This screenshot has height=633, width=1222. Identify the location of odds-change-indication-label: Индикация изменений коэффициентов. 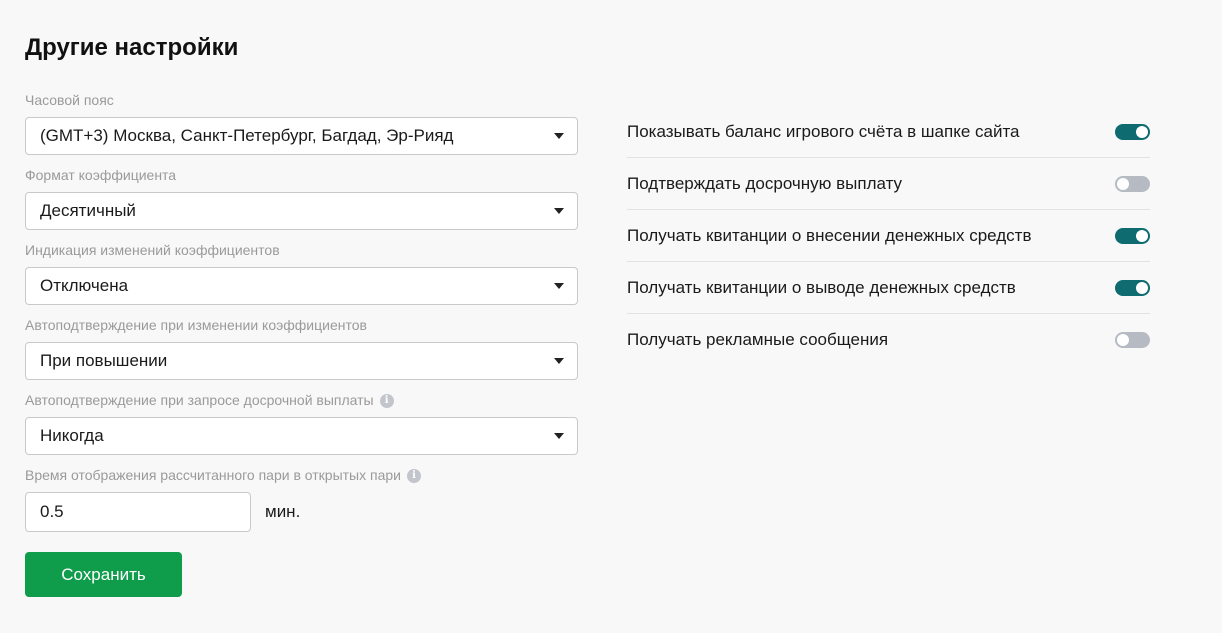
(152, 250).